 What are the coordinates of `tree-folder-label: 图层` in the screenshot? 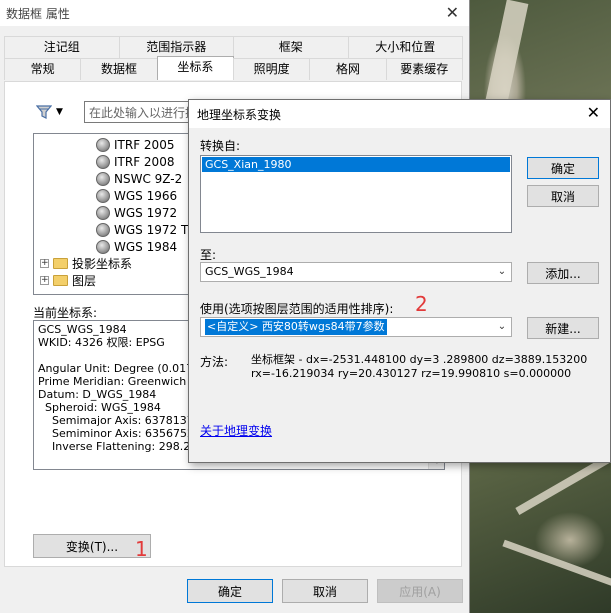 It's located at (84, 281).